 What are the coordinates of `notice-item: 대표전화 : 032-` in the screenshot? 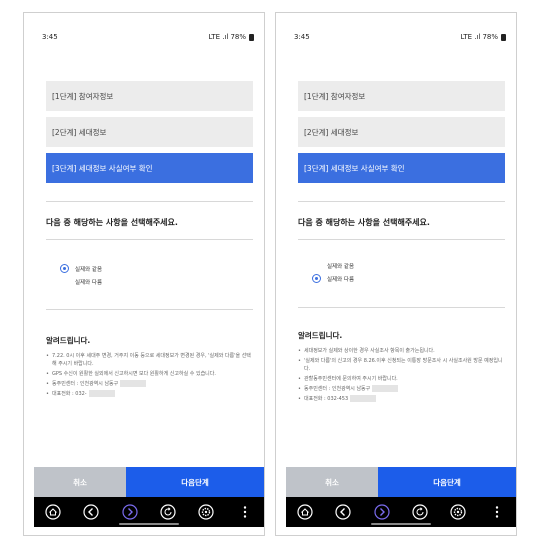 It's located at (149, 394).